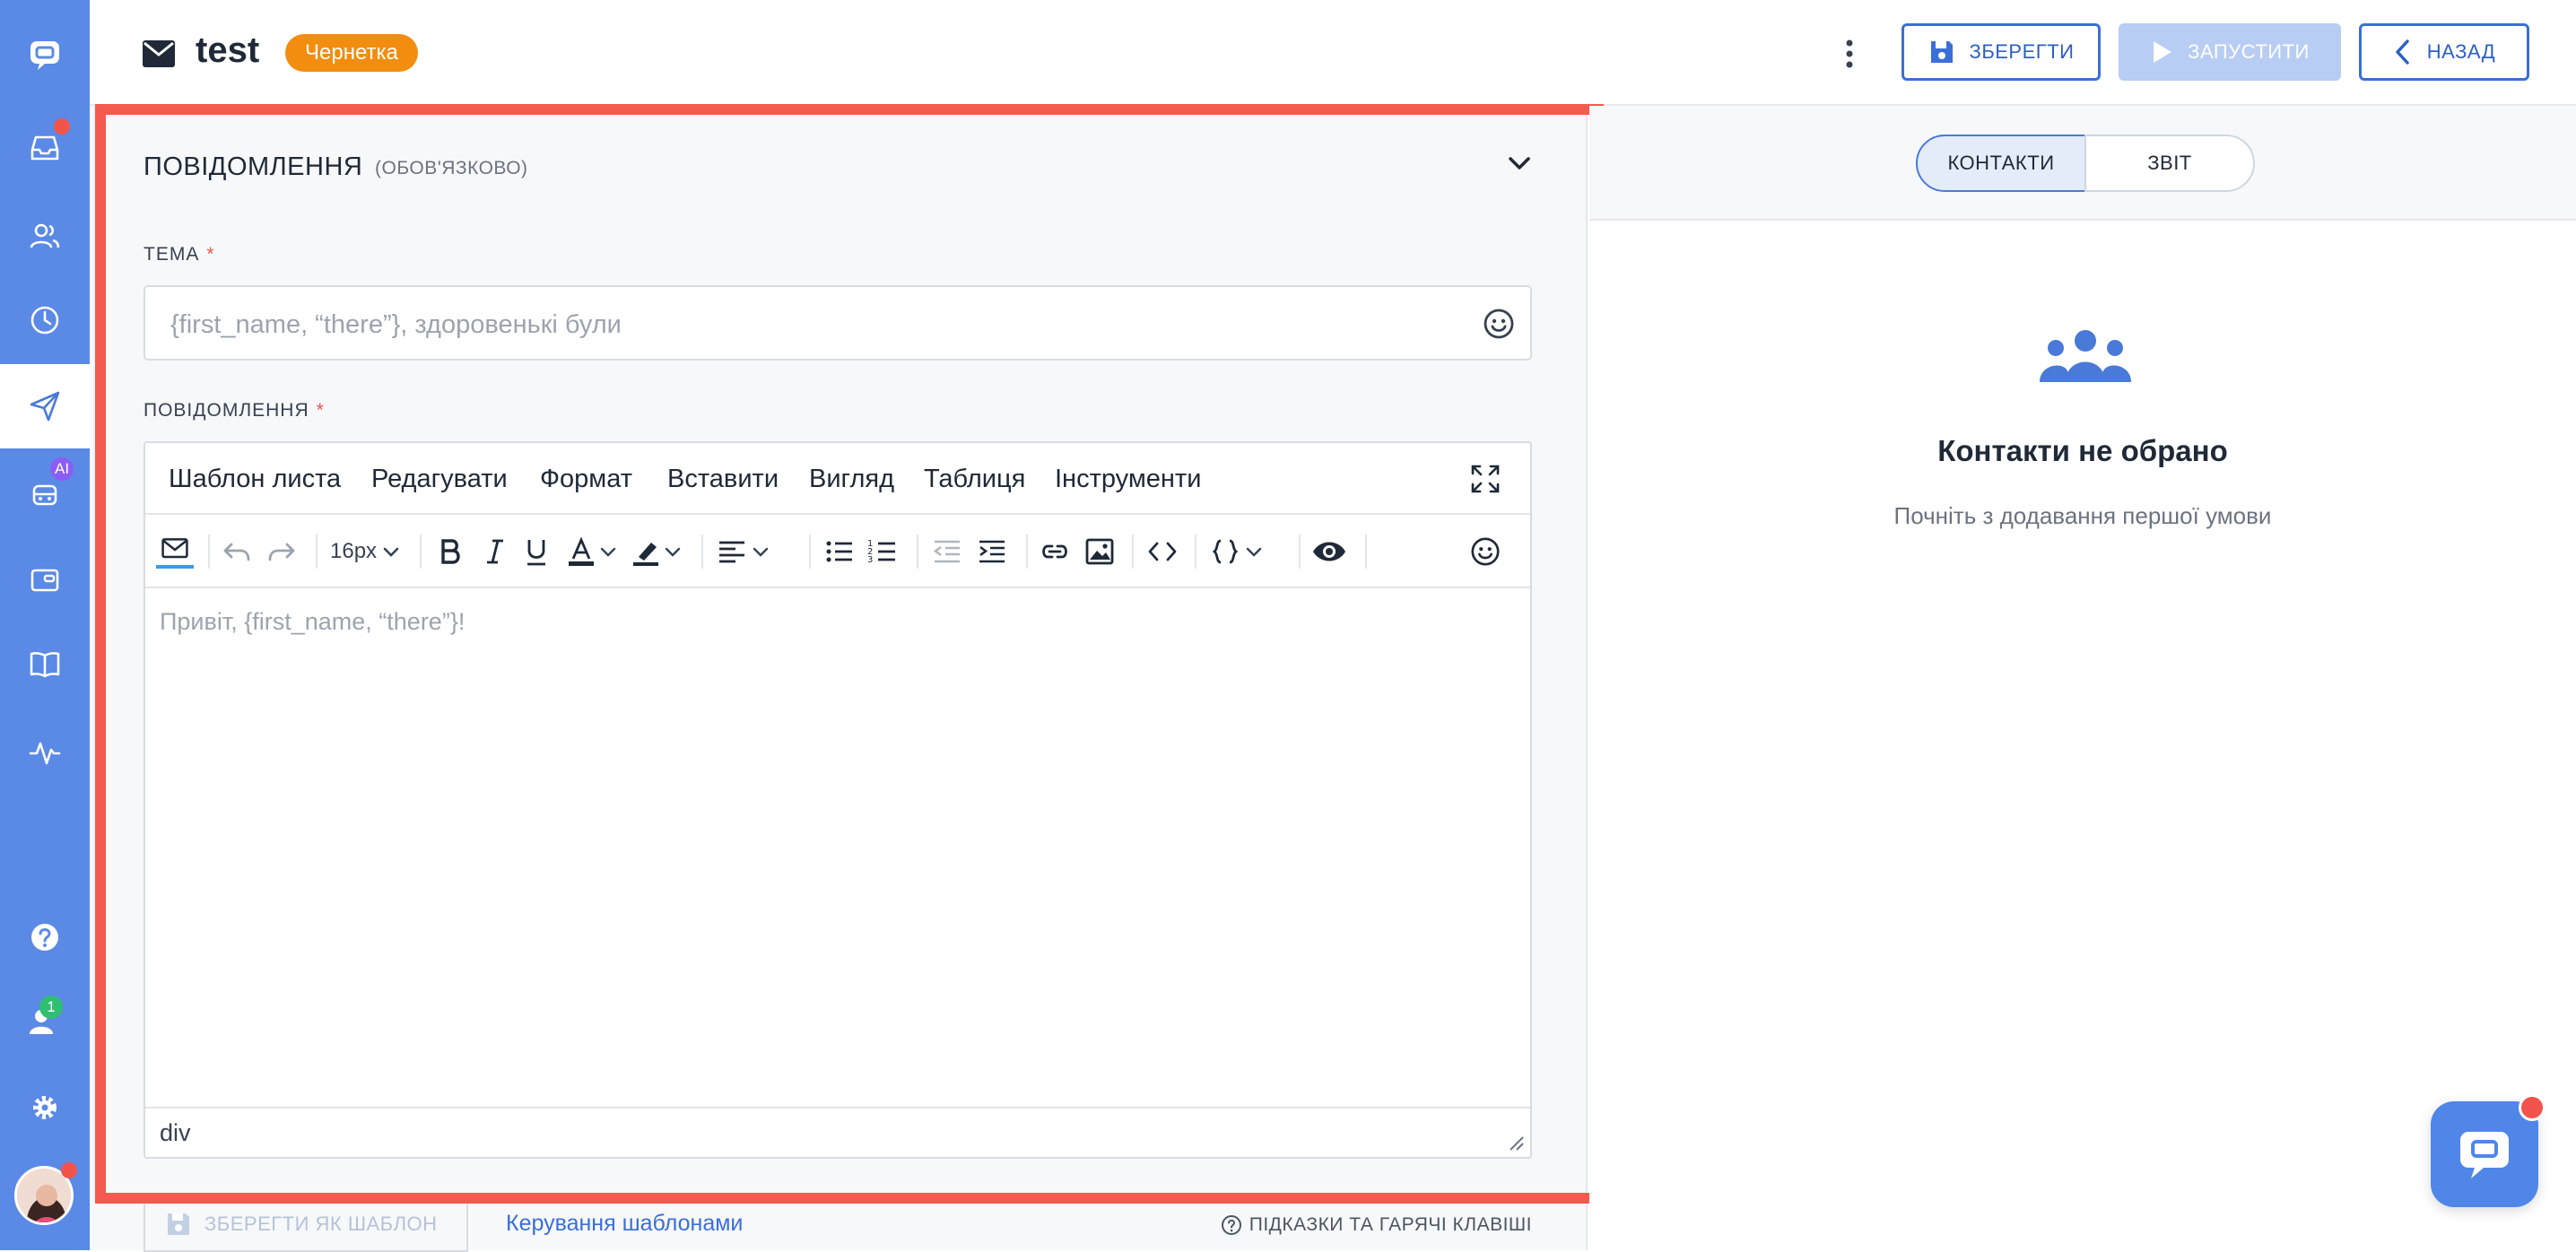 This screenshot has width=2576, height=1252. I want to click on sidebar-item-wallet, so click(45, 580).